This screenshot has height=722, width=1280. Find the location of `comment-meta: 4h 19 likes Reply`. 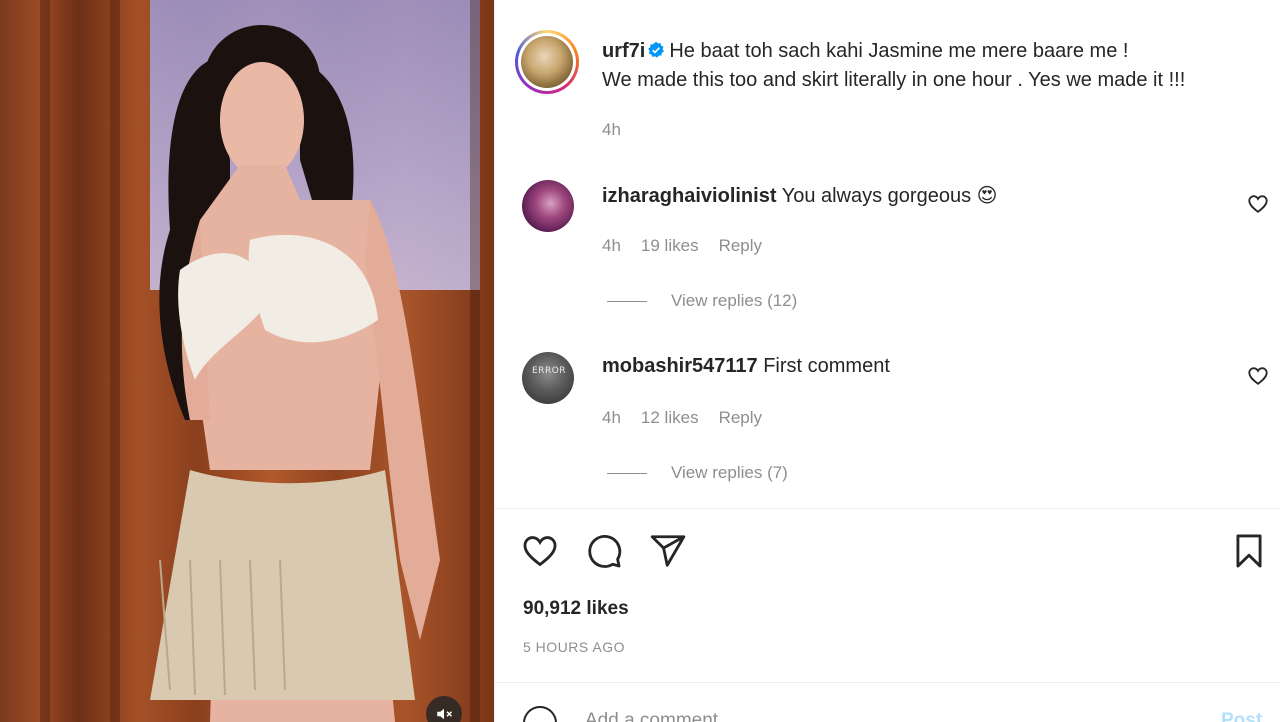

comment-meta: 4h 19 likes Reply is located at coordinates (692, 246).